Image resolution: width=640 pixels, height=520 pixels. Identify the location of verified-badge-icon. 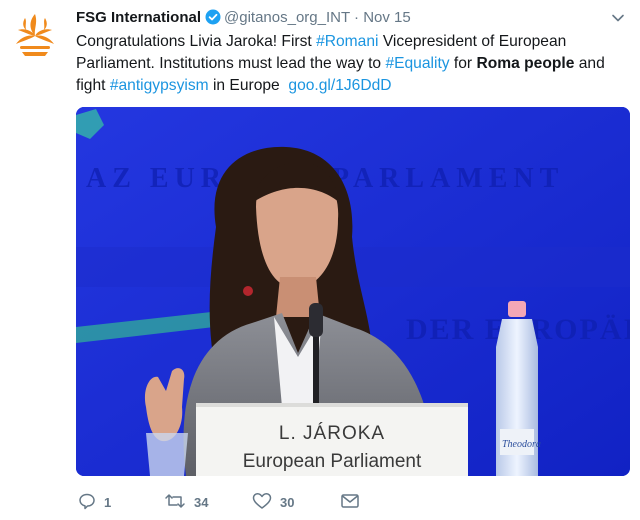
(213, 20).